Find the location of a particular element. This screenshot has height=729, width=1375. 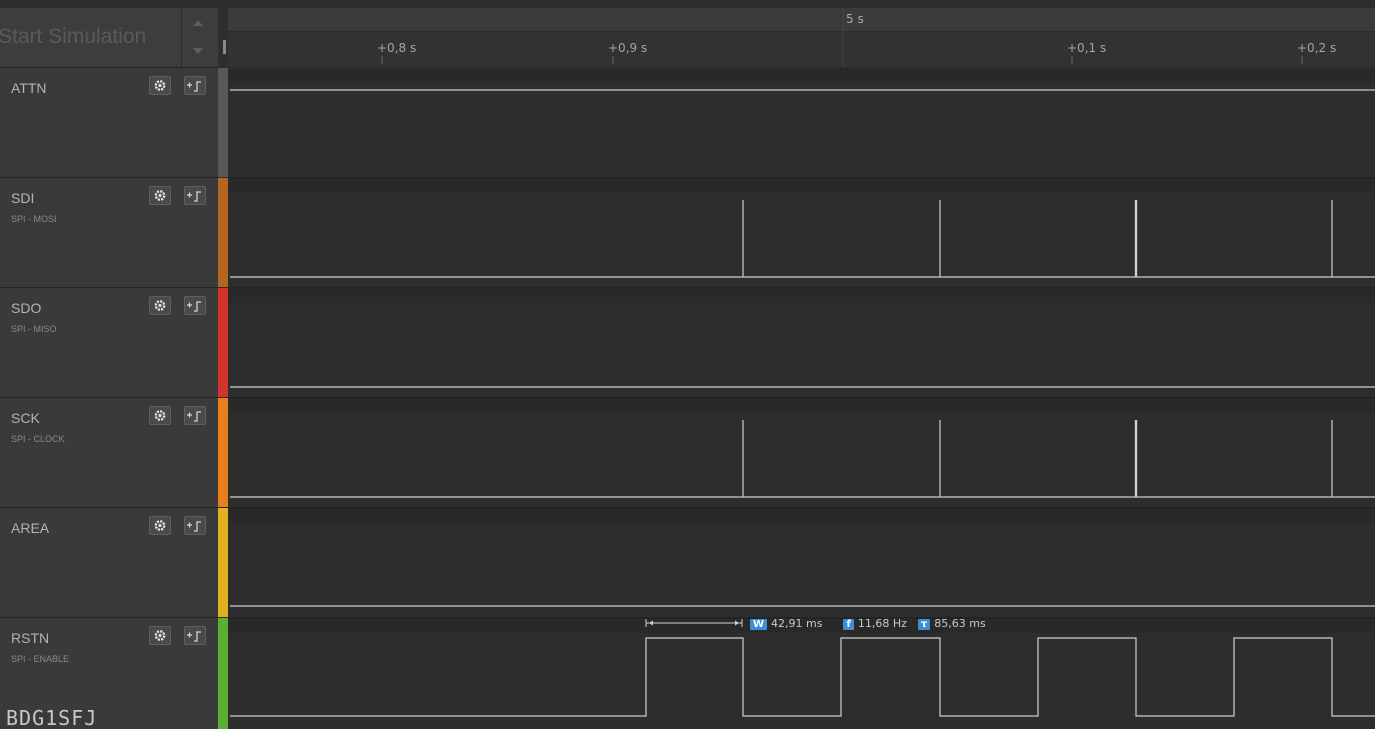

waveform-sck is located at coordinates (802, 459).